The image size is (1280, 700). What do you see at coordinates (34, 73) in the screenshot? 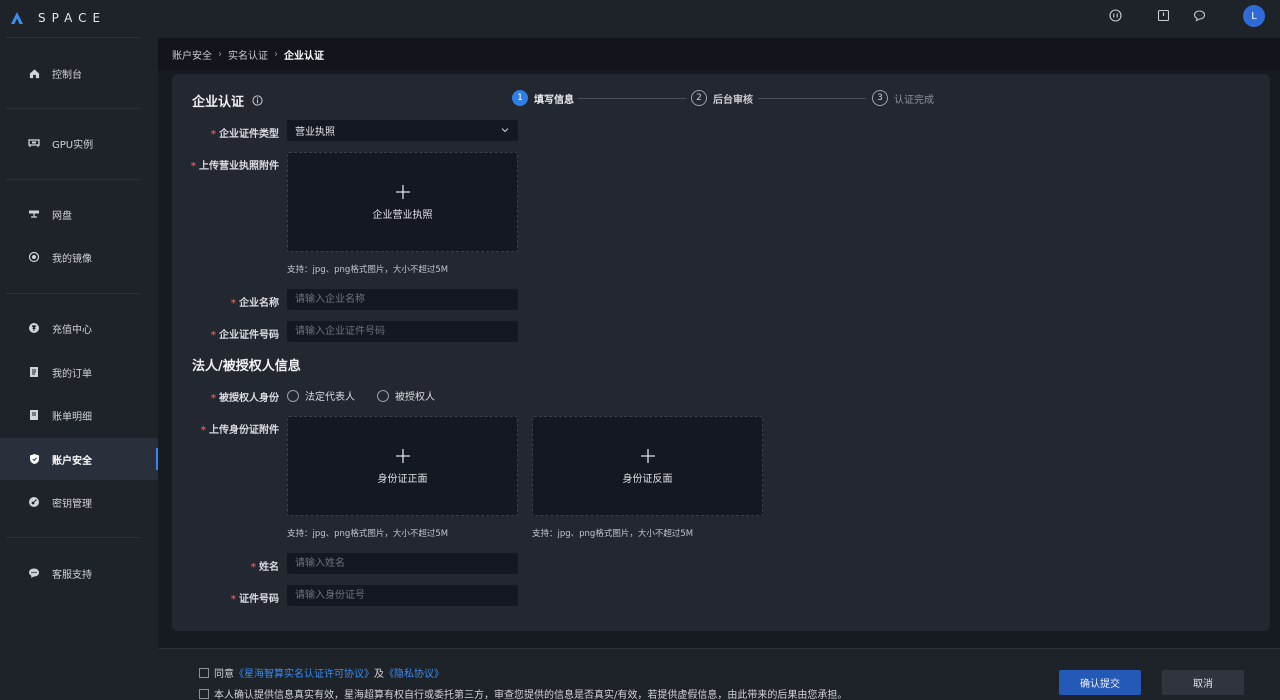
I see `home-icon` at bounding box center [34, 73].